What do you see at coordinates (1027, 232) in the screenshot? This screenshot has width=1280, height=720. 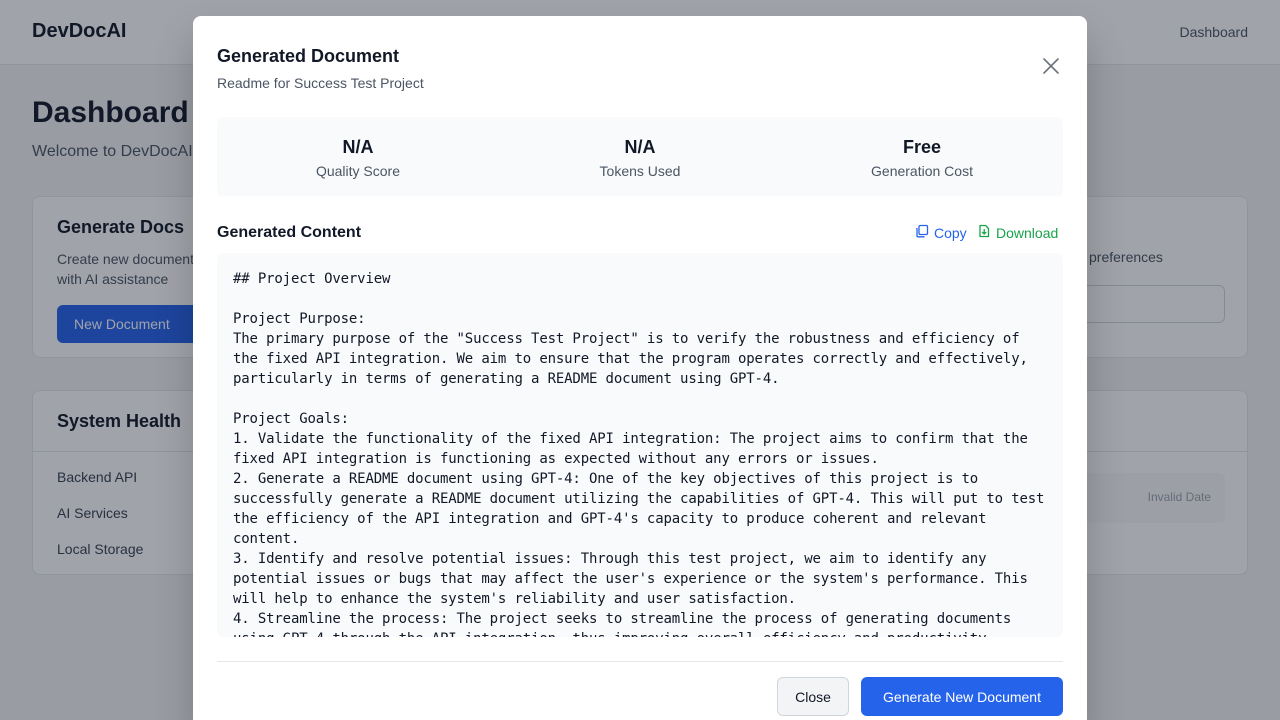 I see `download-label: Download` at bounding box center [1027, 232].